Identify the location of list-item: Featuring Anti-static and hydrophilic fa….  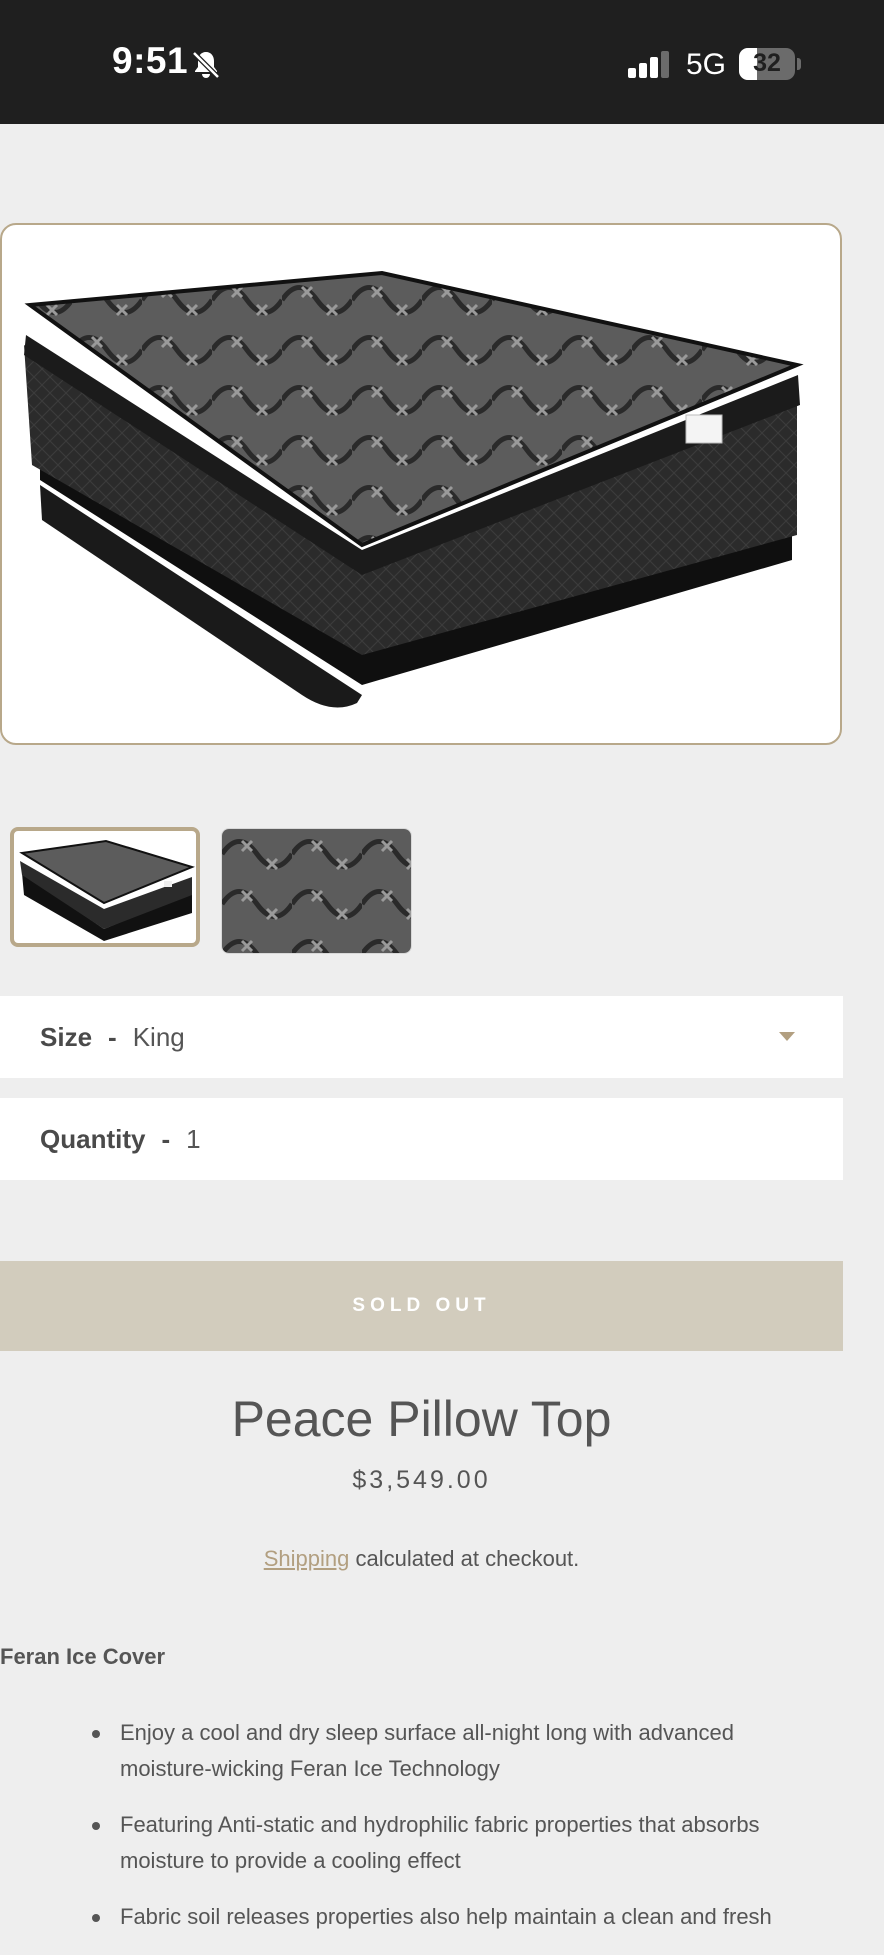
(421, 1843).